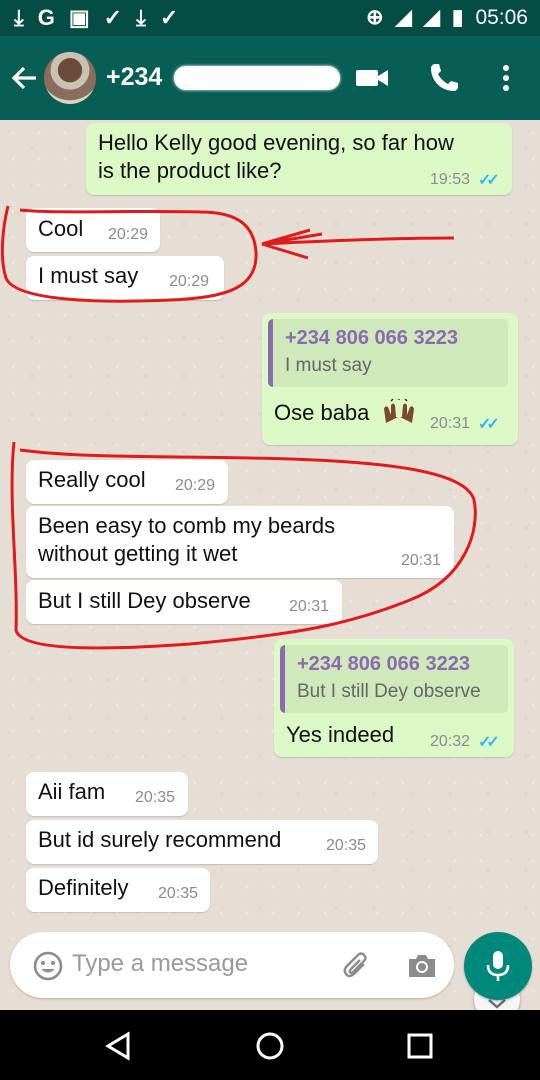  What do you see at coordinates (79, 17) in the screenshot?
I see `gallery-icon: ▣` at bounding box center [79, 17].